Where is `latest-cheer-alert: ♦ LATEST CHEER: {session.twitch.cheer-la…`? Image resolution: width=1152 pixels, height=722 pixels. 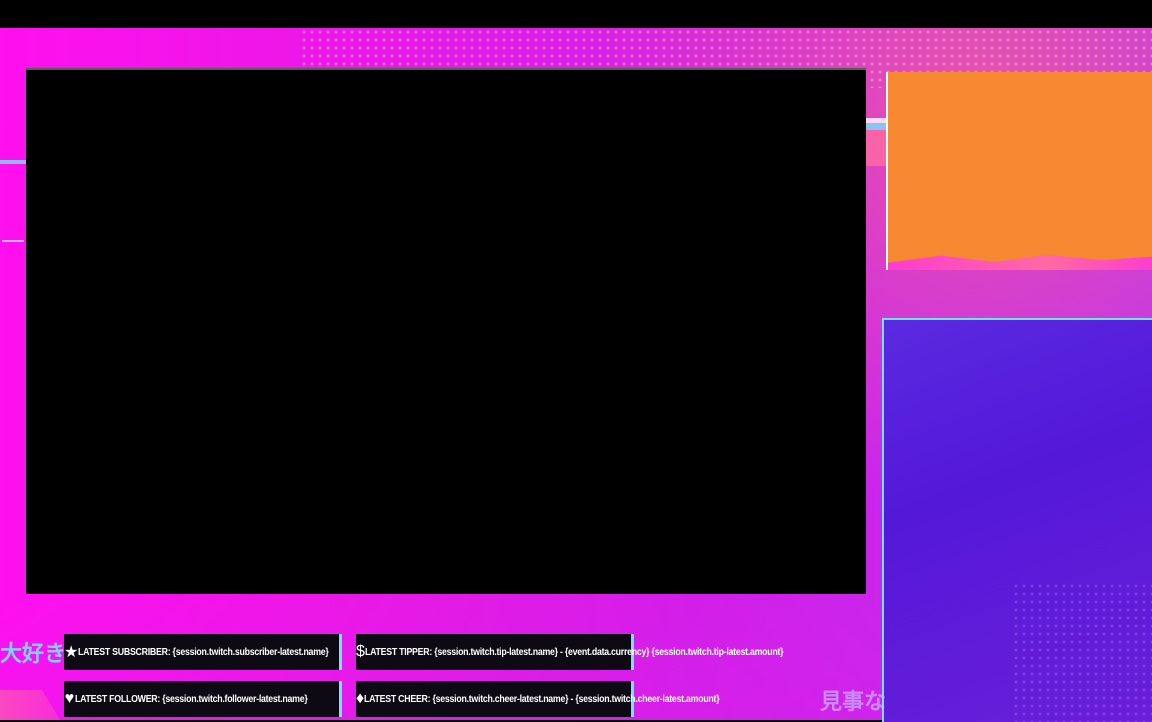 latest-cheer-alert: ♦ LATEST CHEER: {session.twitch.cheer-la… is located at coordinates (538, 699).